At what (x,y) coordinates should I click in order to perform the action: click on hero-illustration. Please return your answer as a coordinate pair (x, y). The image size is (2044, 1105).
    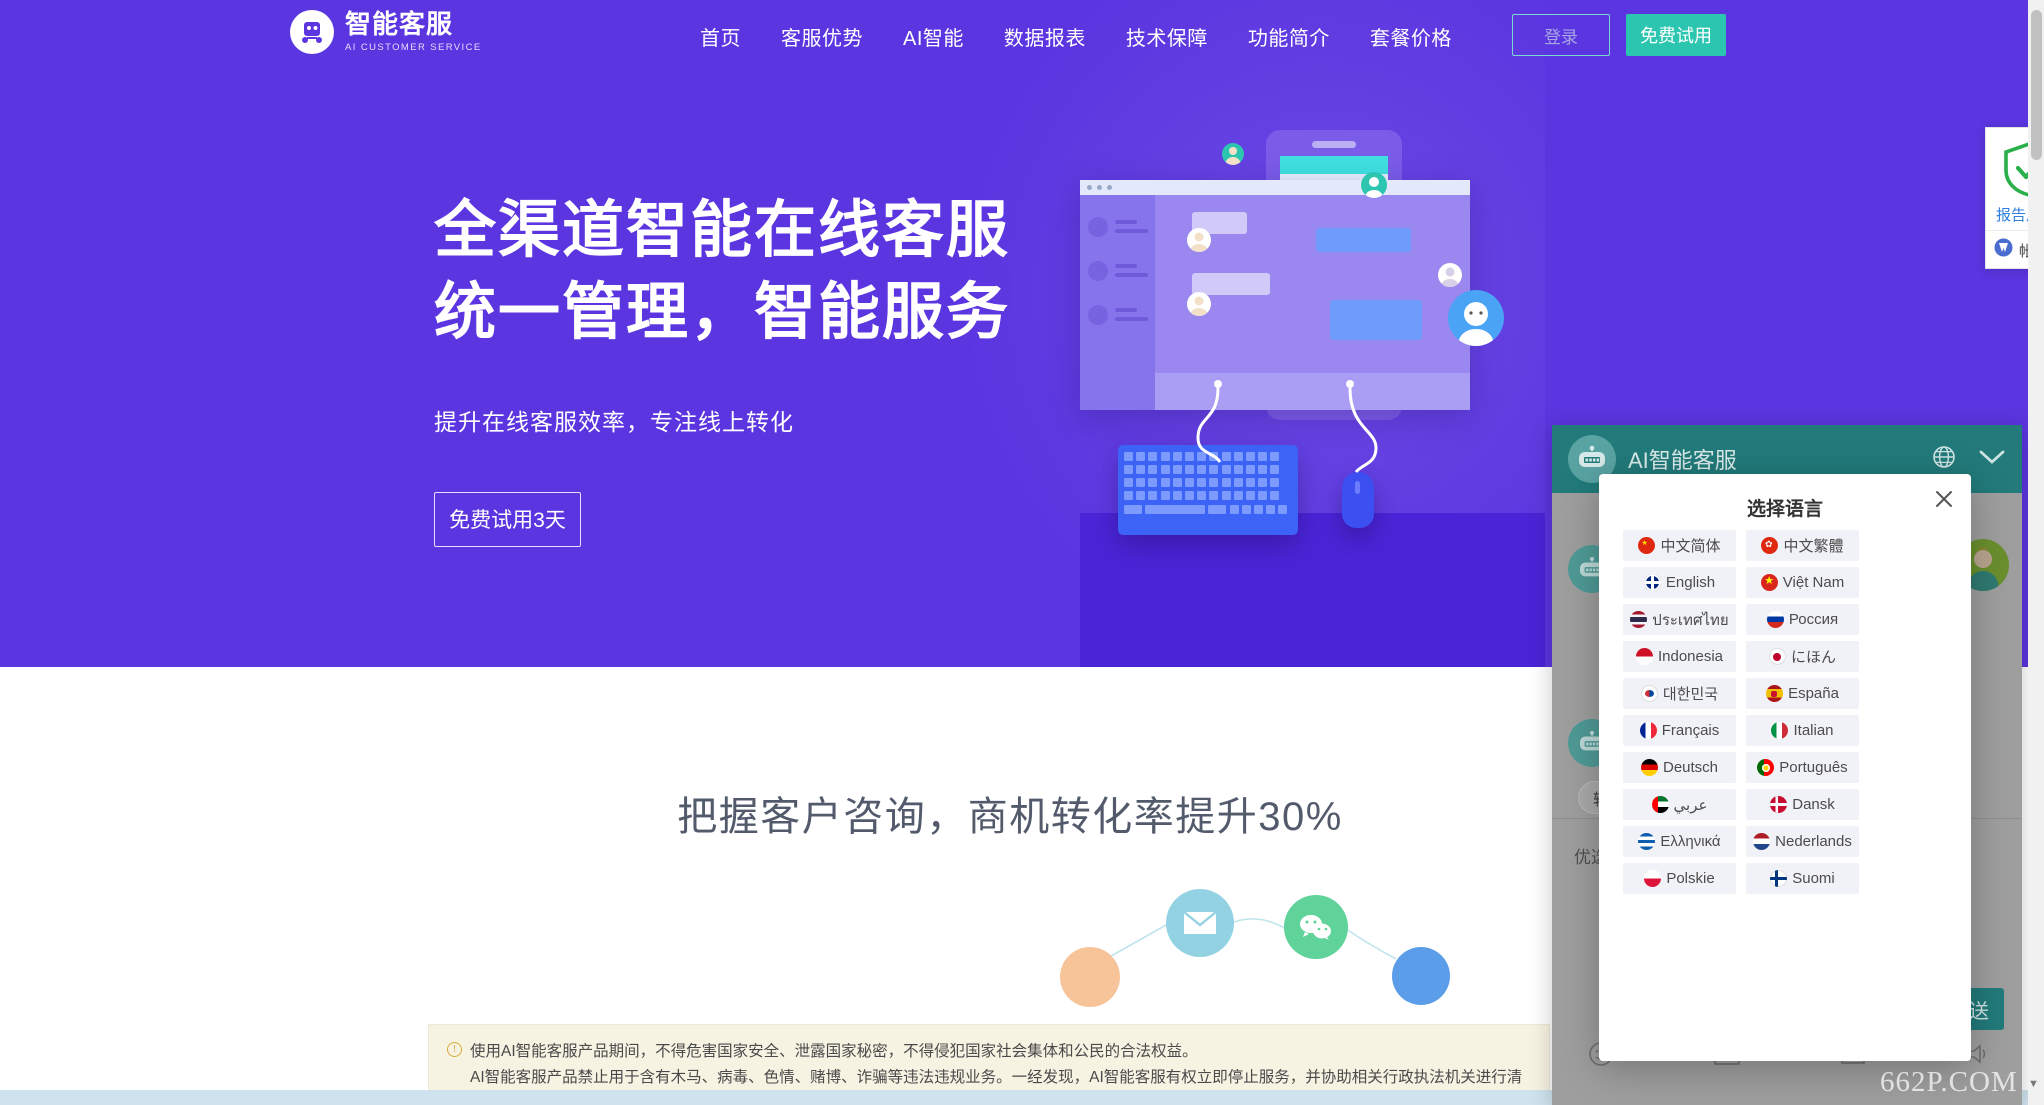
    Looking at the image, I should click on (1312, 383).